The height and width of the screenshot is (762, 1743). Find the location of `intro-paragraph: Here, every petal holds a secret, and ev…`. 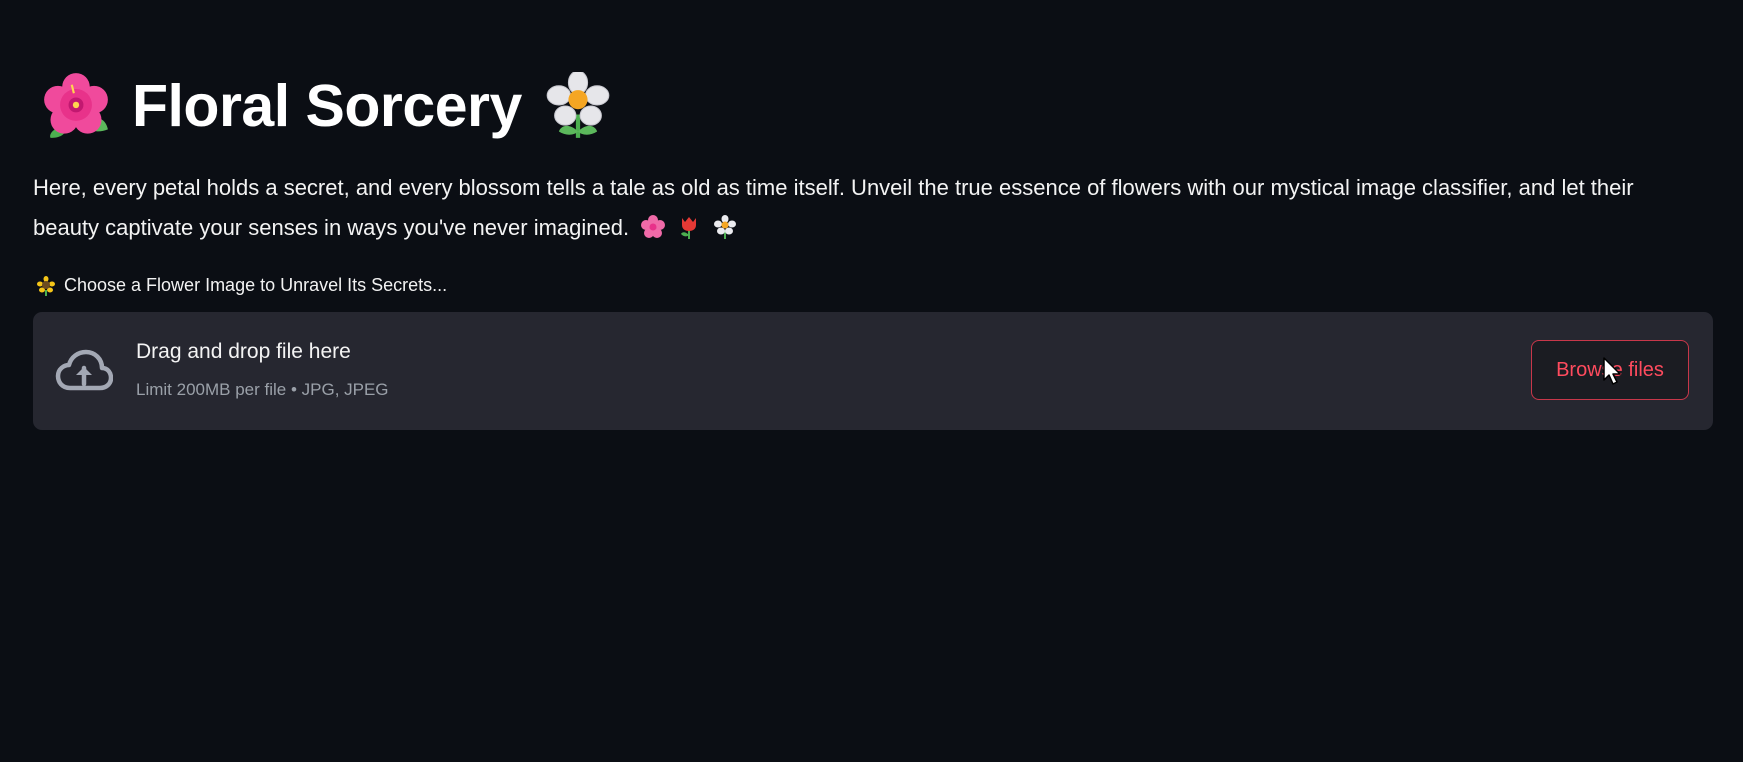

intro-paragraph: Here, every petal holds a secret, and ev… is located at coordinates (863, 208).